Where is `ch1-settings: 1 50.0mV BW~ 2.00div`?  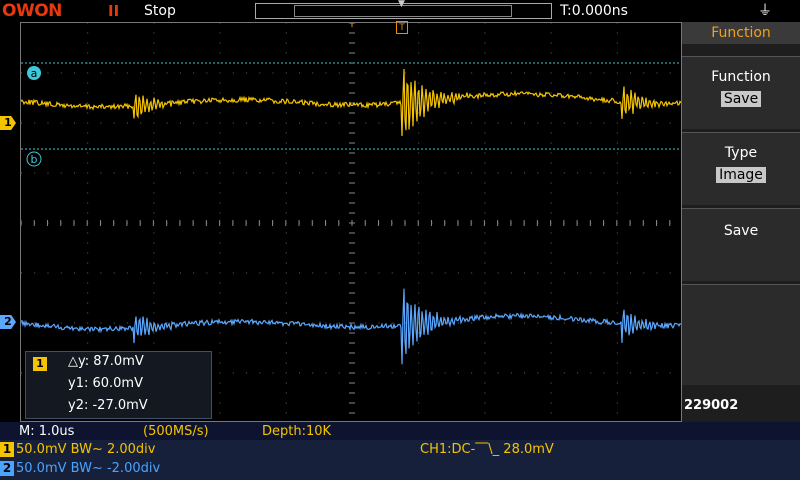
ch1-settings: 1 50.0mV BW~ 2.00div is located at coordinates (77, 449).